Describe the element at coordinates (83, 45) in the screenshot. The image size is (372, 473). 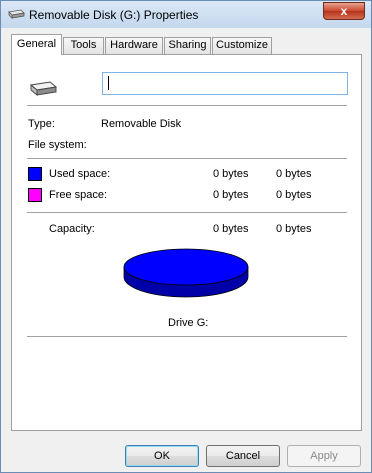
I see `tab-tools: Tools` at that location.